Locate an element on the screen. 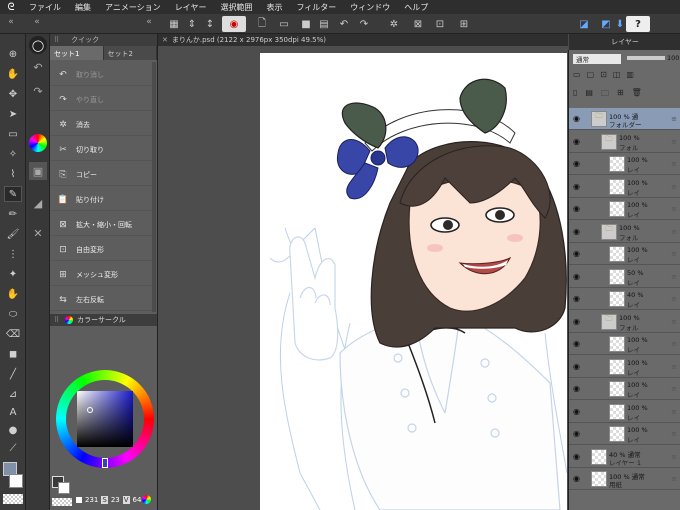  menu-file: ファイル is located at coordinates (45, 7).